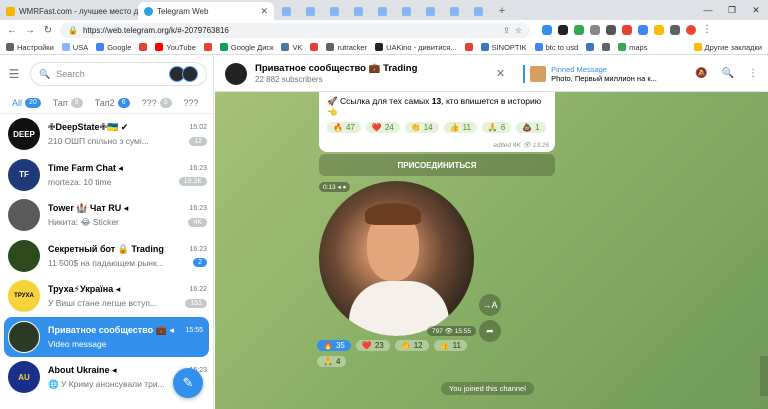  What do you see at coordinates (496, 127) in the screenshot?
I see `reaction-chip: 🙏 6` at bounding box center [496, 127].